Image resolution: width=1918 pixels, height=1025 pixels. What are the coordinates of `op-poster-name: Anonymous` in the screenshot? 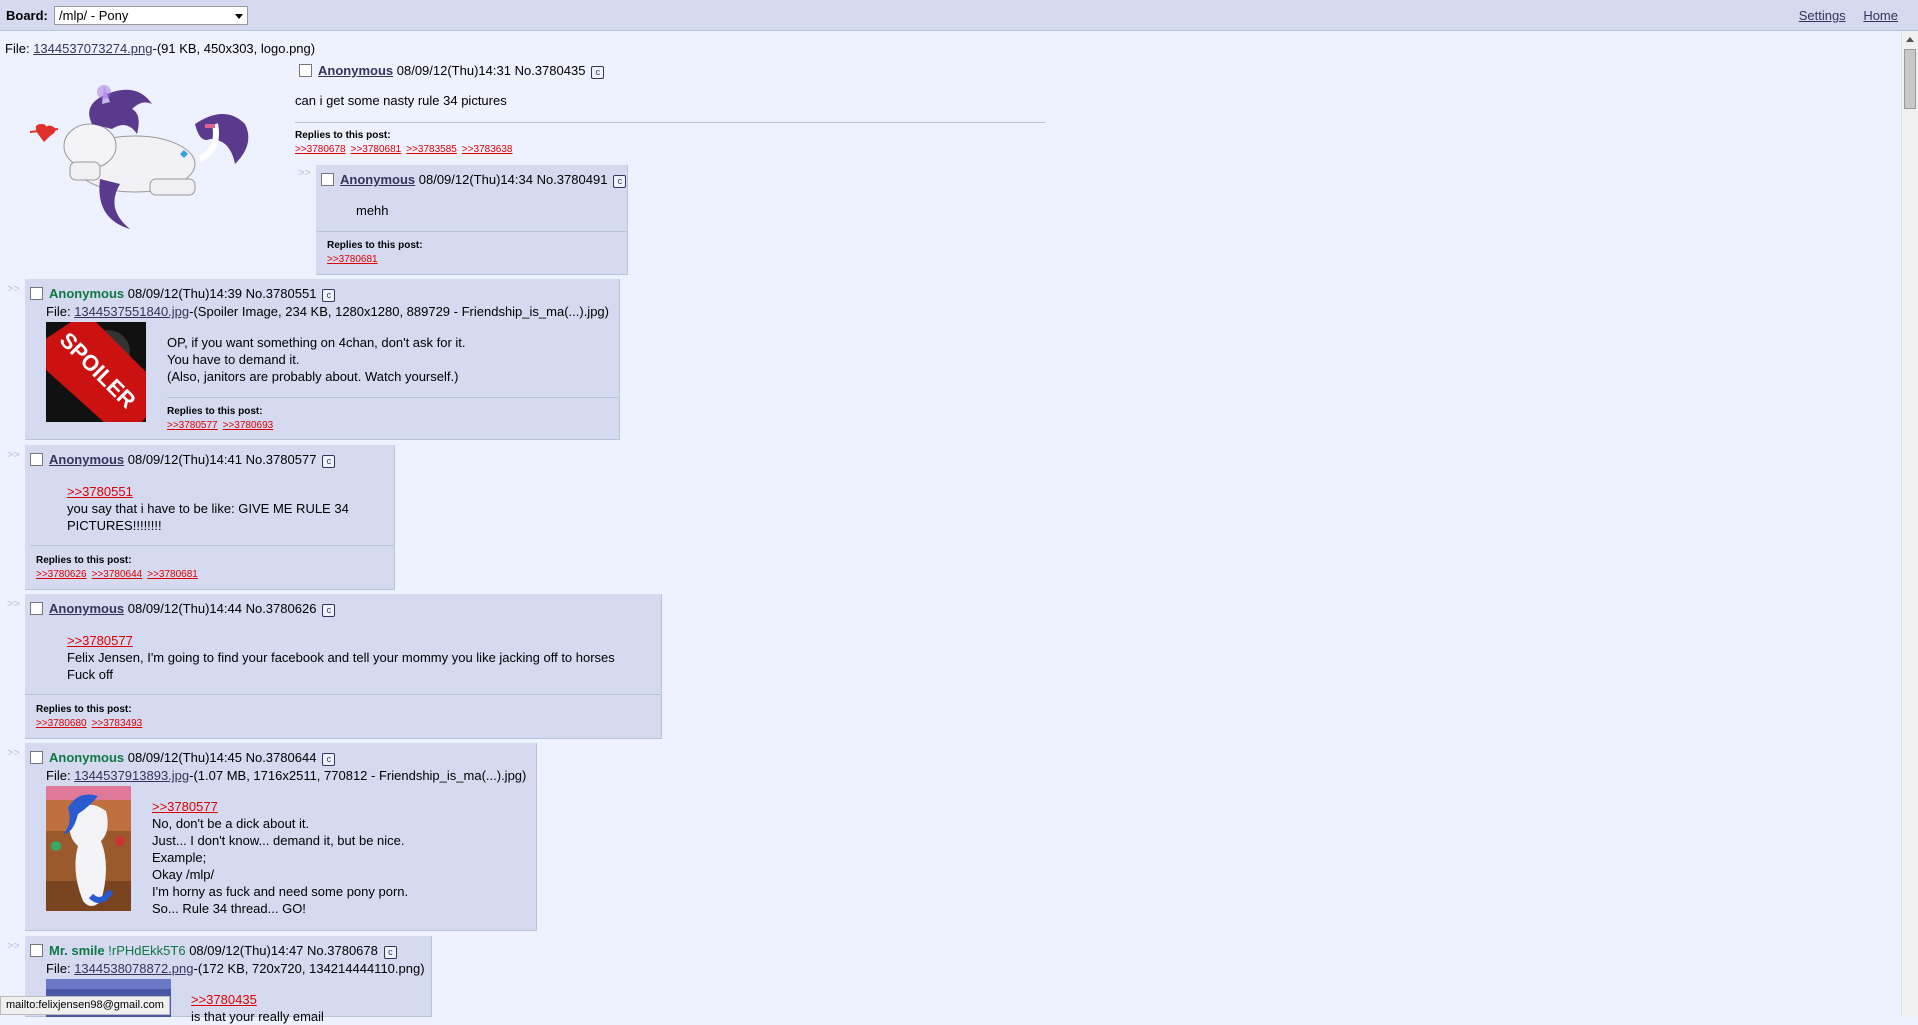 It's located at (355, 70).